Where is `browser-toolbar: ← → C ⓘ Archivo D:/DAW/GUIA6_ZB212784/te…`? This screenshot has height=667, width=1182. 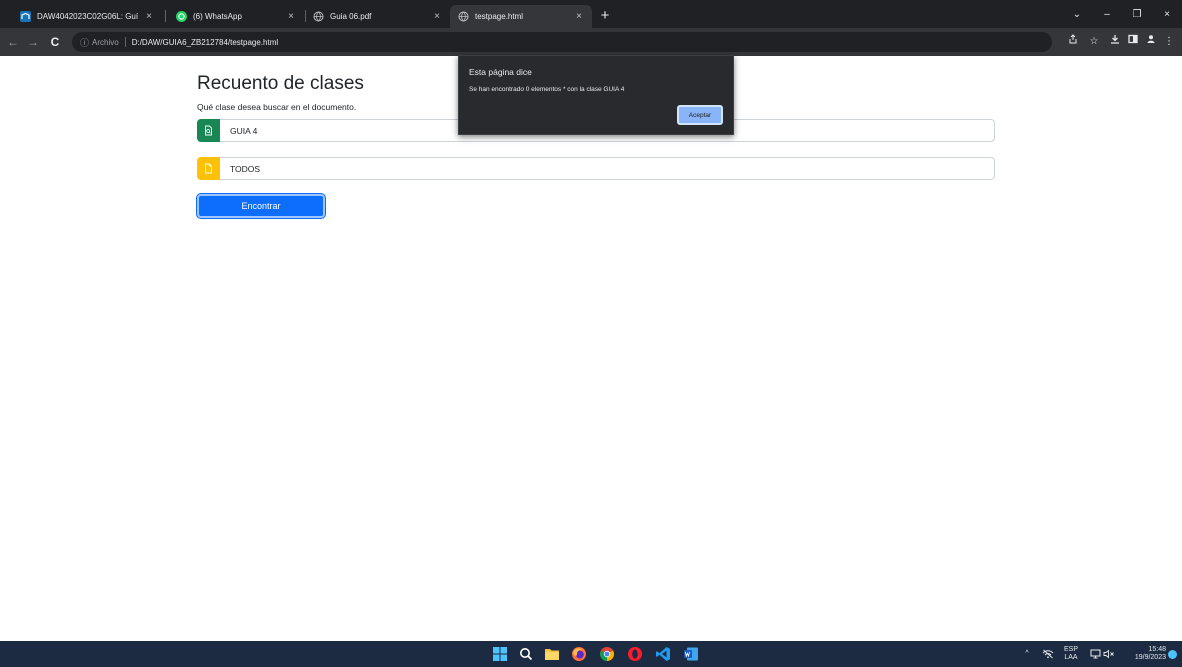 browser-toolbar: ← → C ⓘ Archivo D:/DAW/GUIA6_ZB212784/te… is located at coordinates (591, 42).